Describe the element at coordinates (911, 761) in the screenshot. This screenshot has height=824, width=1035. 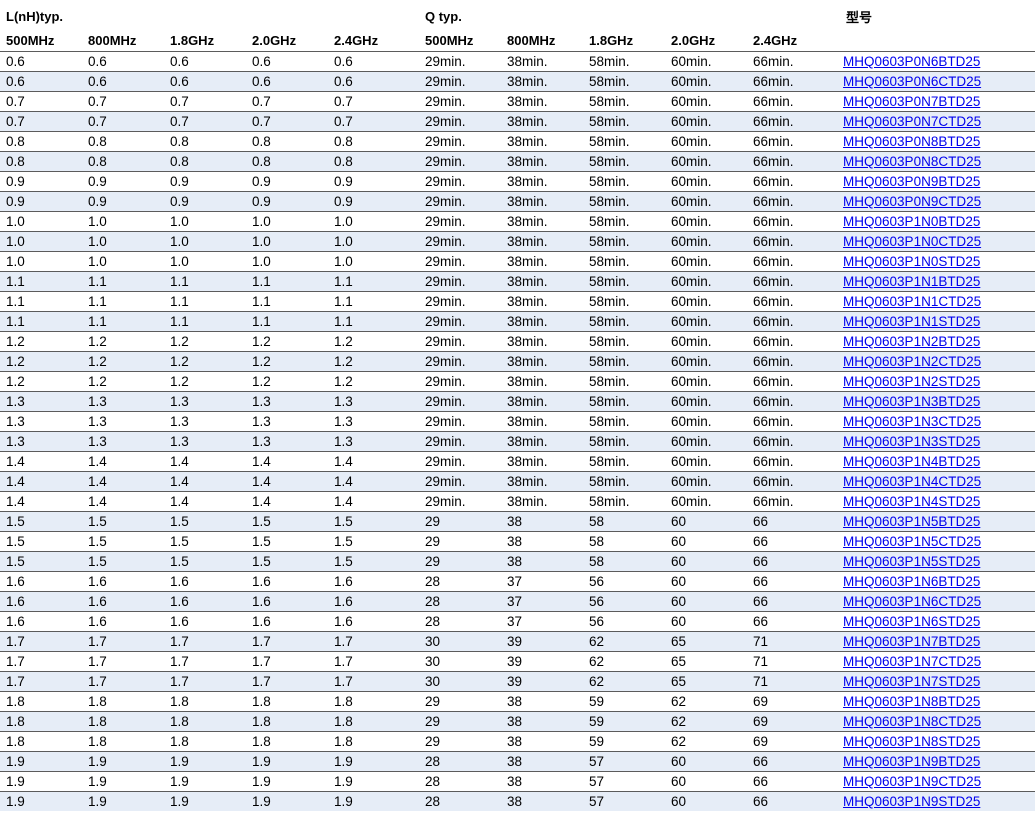
I see `part-number-link: MHQ0603P1N9BTD25` at that location.